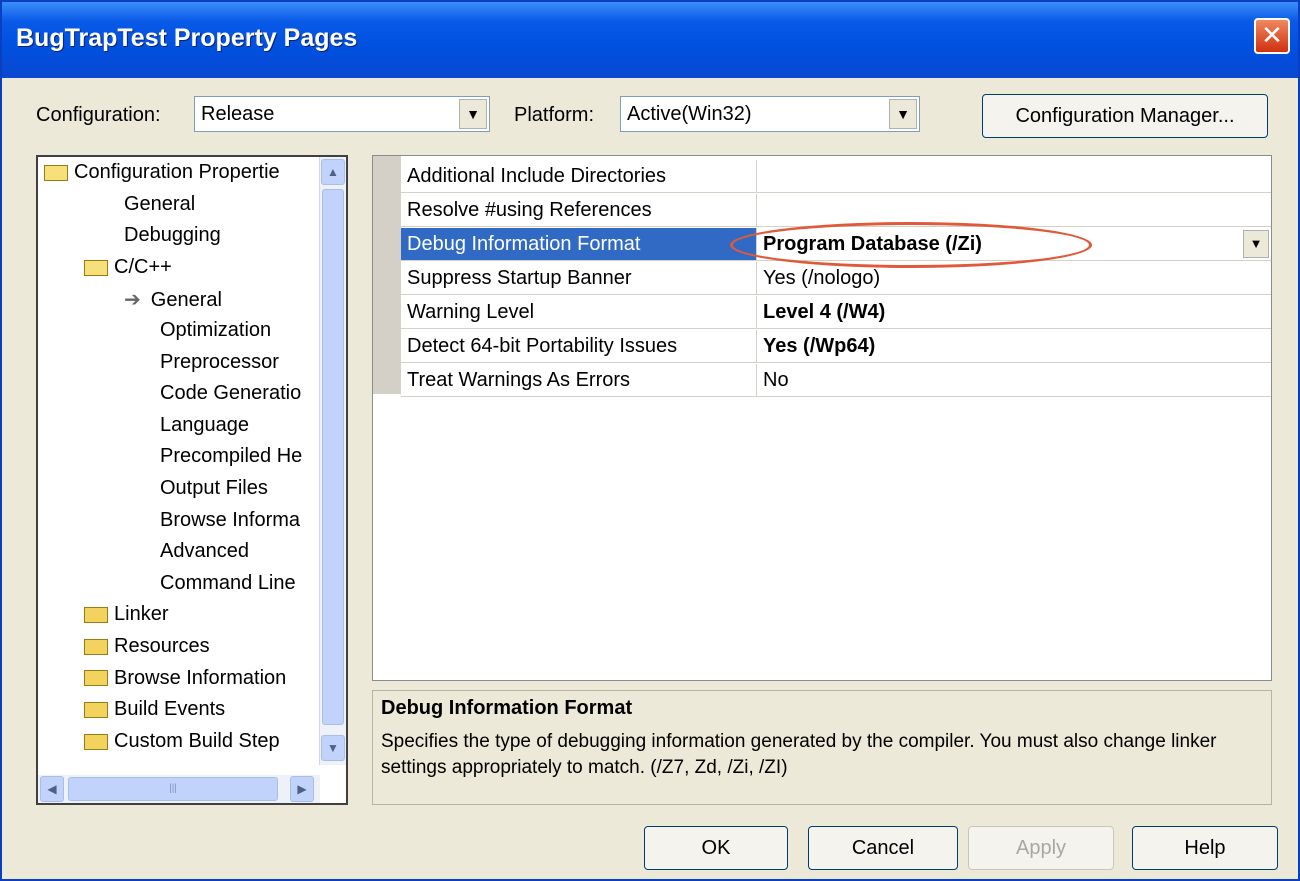 The height and width of the screenshot is (881, 1300). Describe the element at coordinates (173, 789) in the screenshot. I see `scroll-thumb: |||` at that location.